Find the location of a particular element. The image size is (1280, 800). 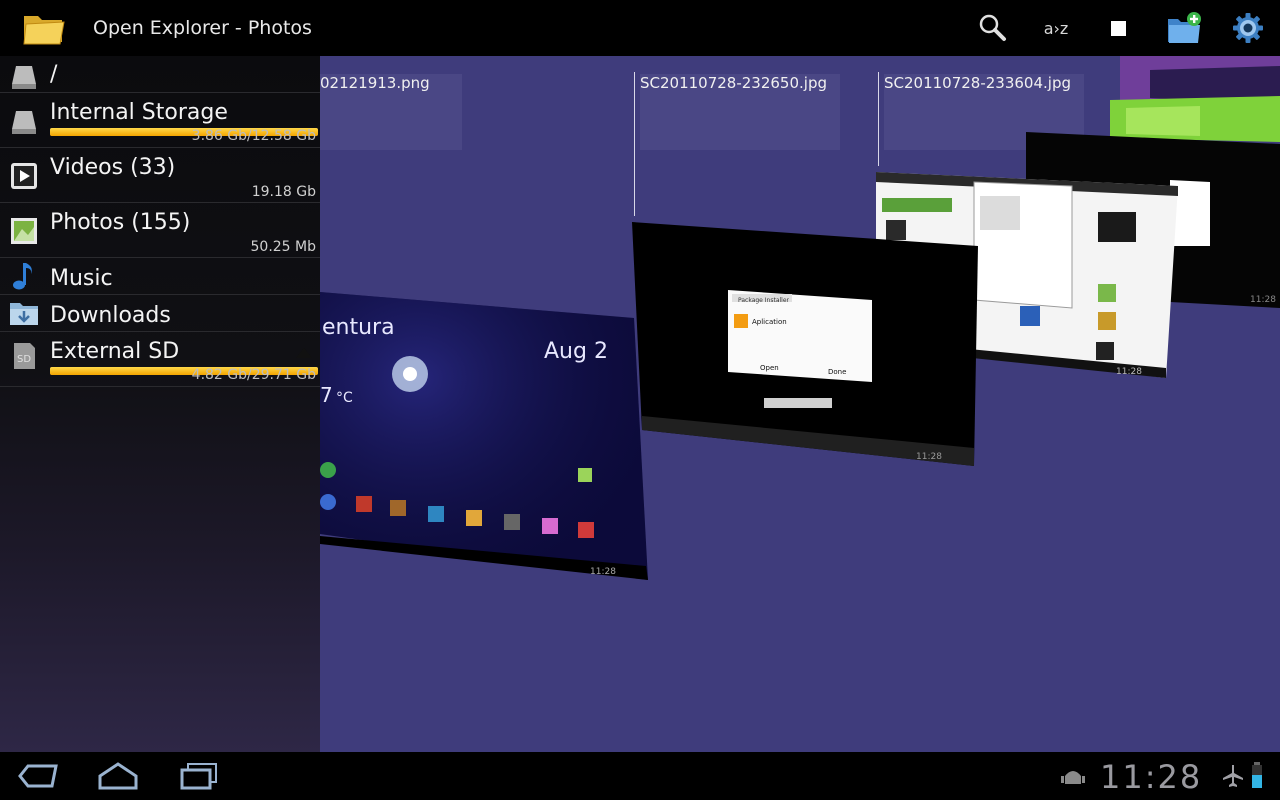

photo-icon is located at coordinates (24, 231).